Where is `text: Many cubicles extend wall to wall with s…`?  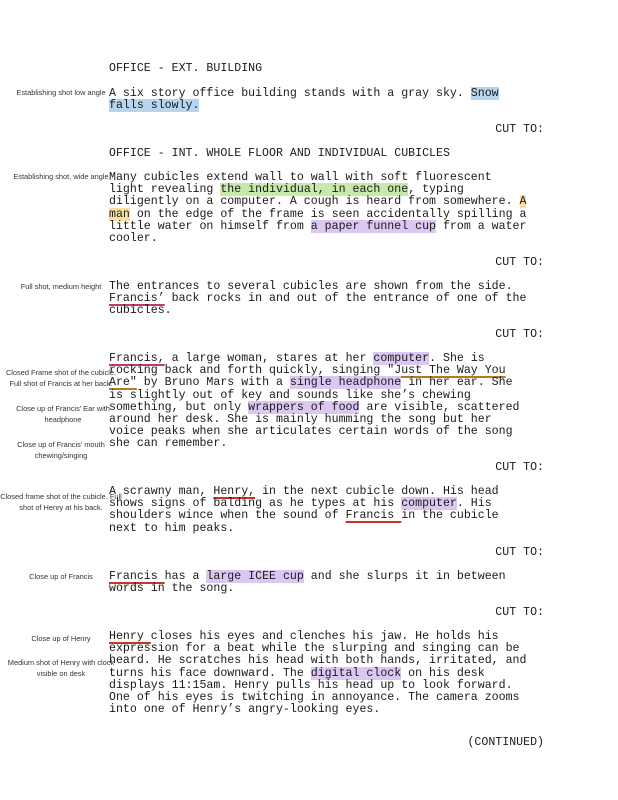
text: Many cubicles extend wall to wall with s… is located at coordinates (300, 177).